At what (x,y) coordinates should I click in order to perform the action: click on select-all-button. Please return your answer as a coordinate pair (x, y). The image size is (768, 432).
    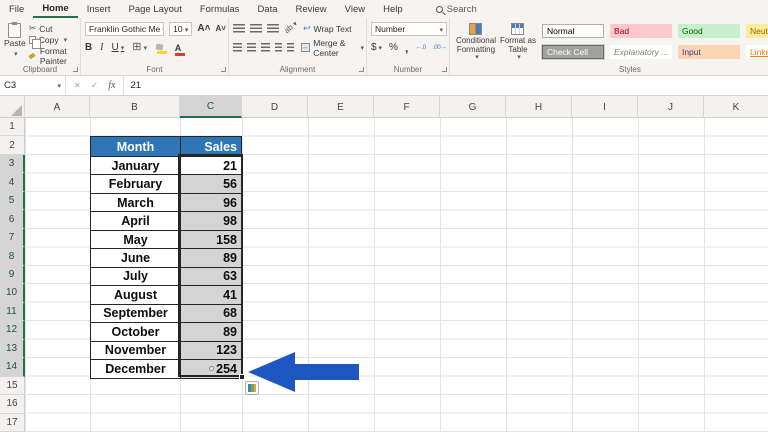
    Looking at the image, I should click on (12, 107).